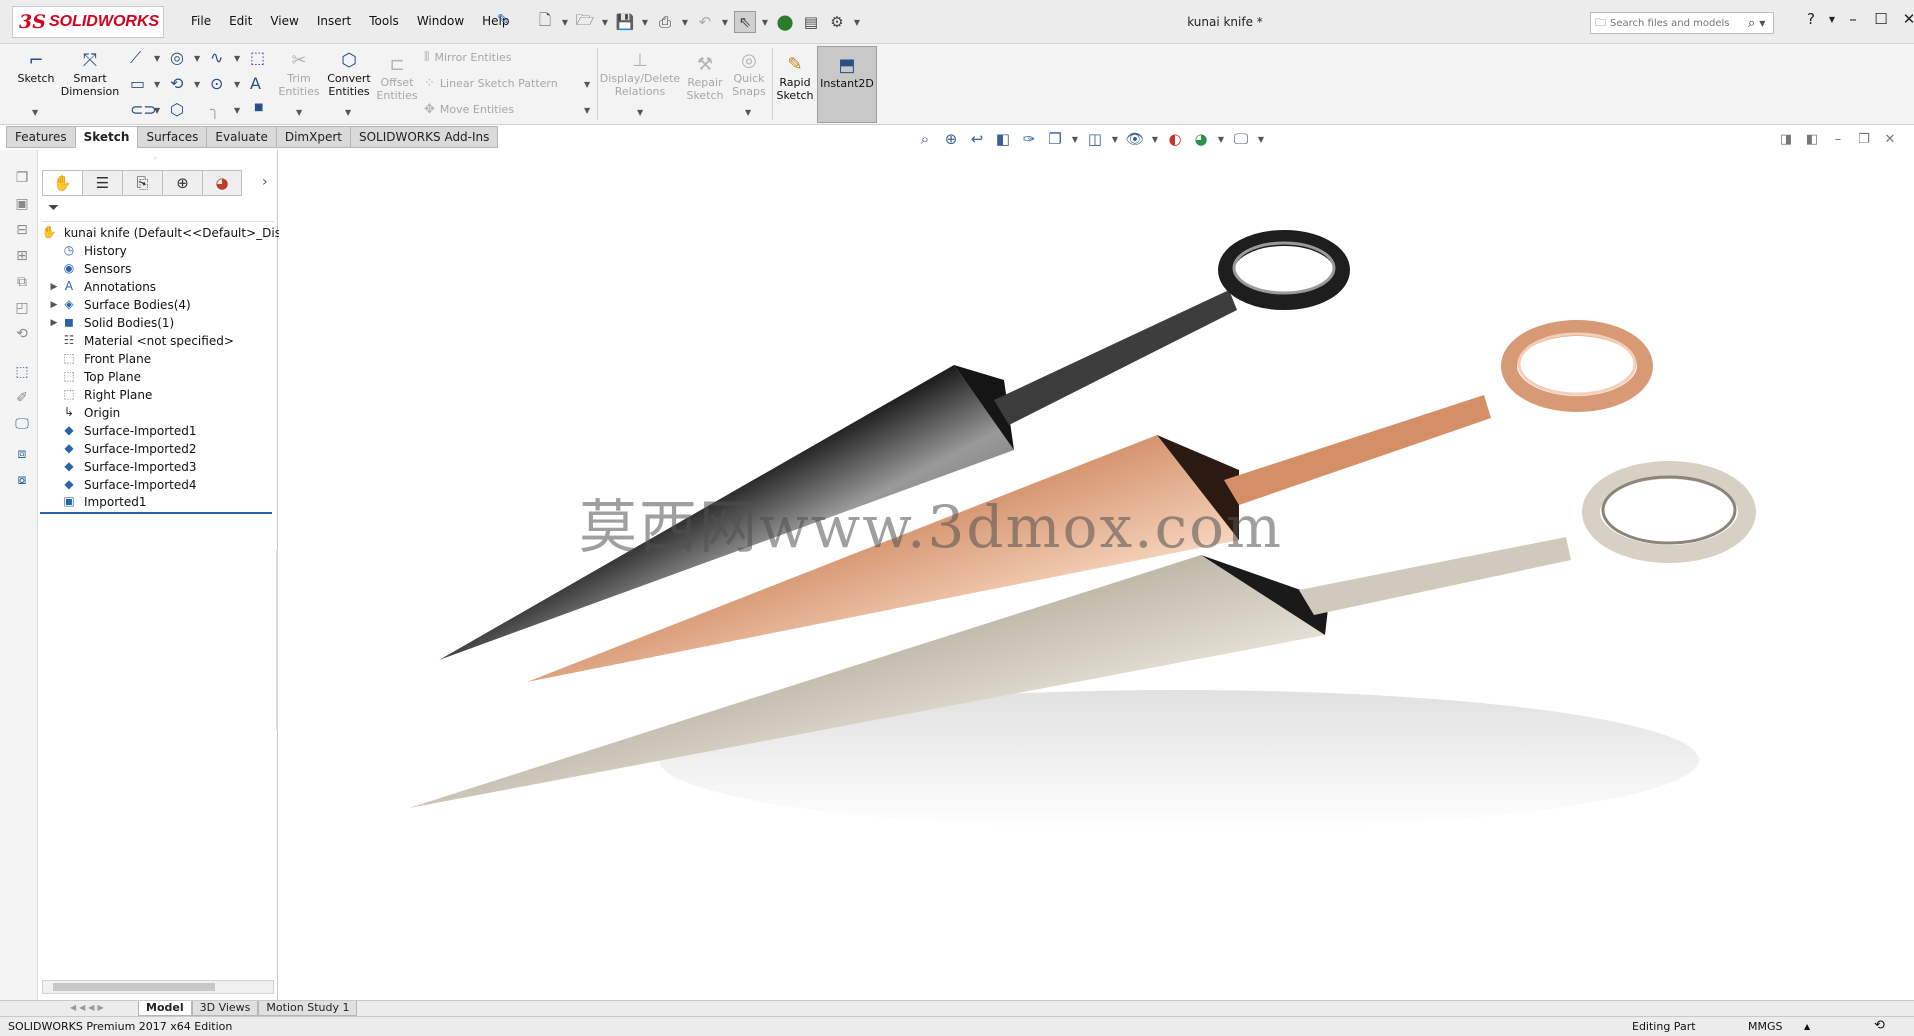 The image size is (1914, 1036). I want to click on stack-icon: ⧉, so click(22, 284).